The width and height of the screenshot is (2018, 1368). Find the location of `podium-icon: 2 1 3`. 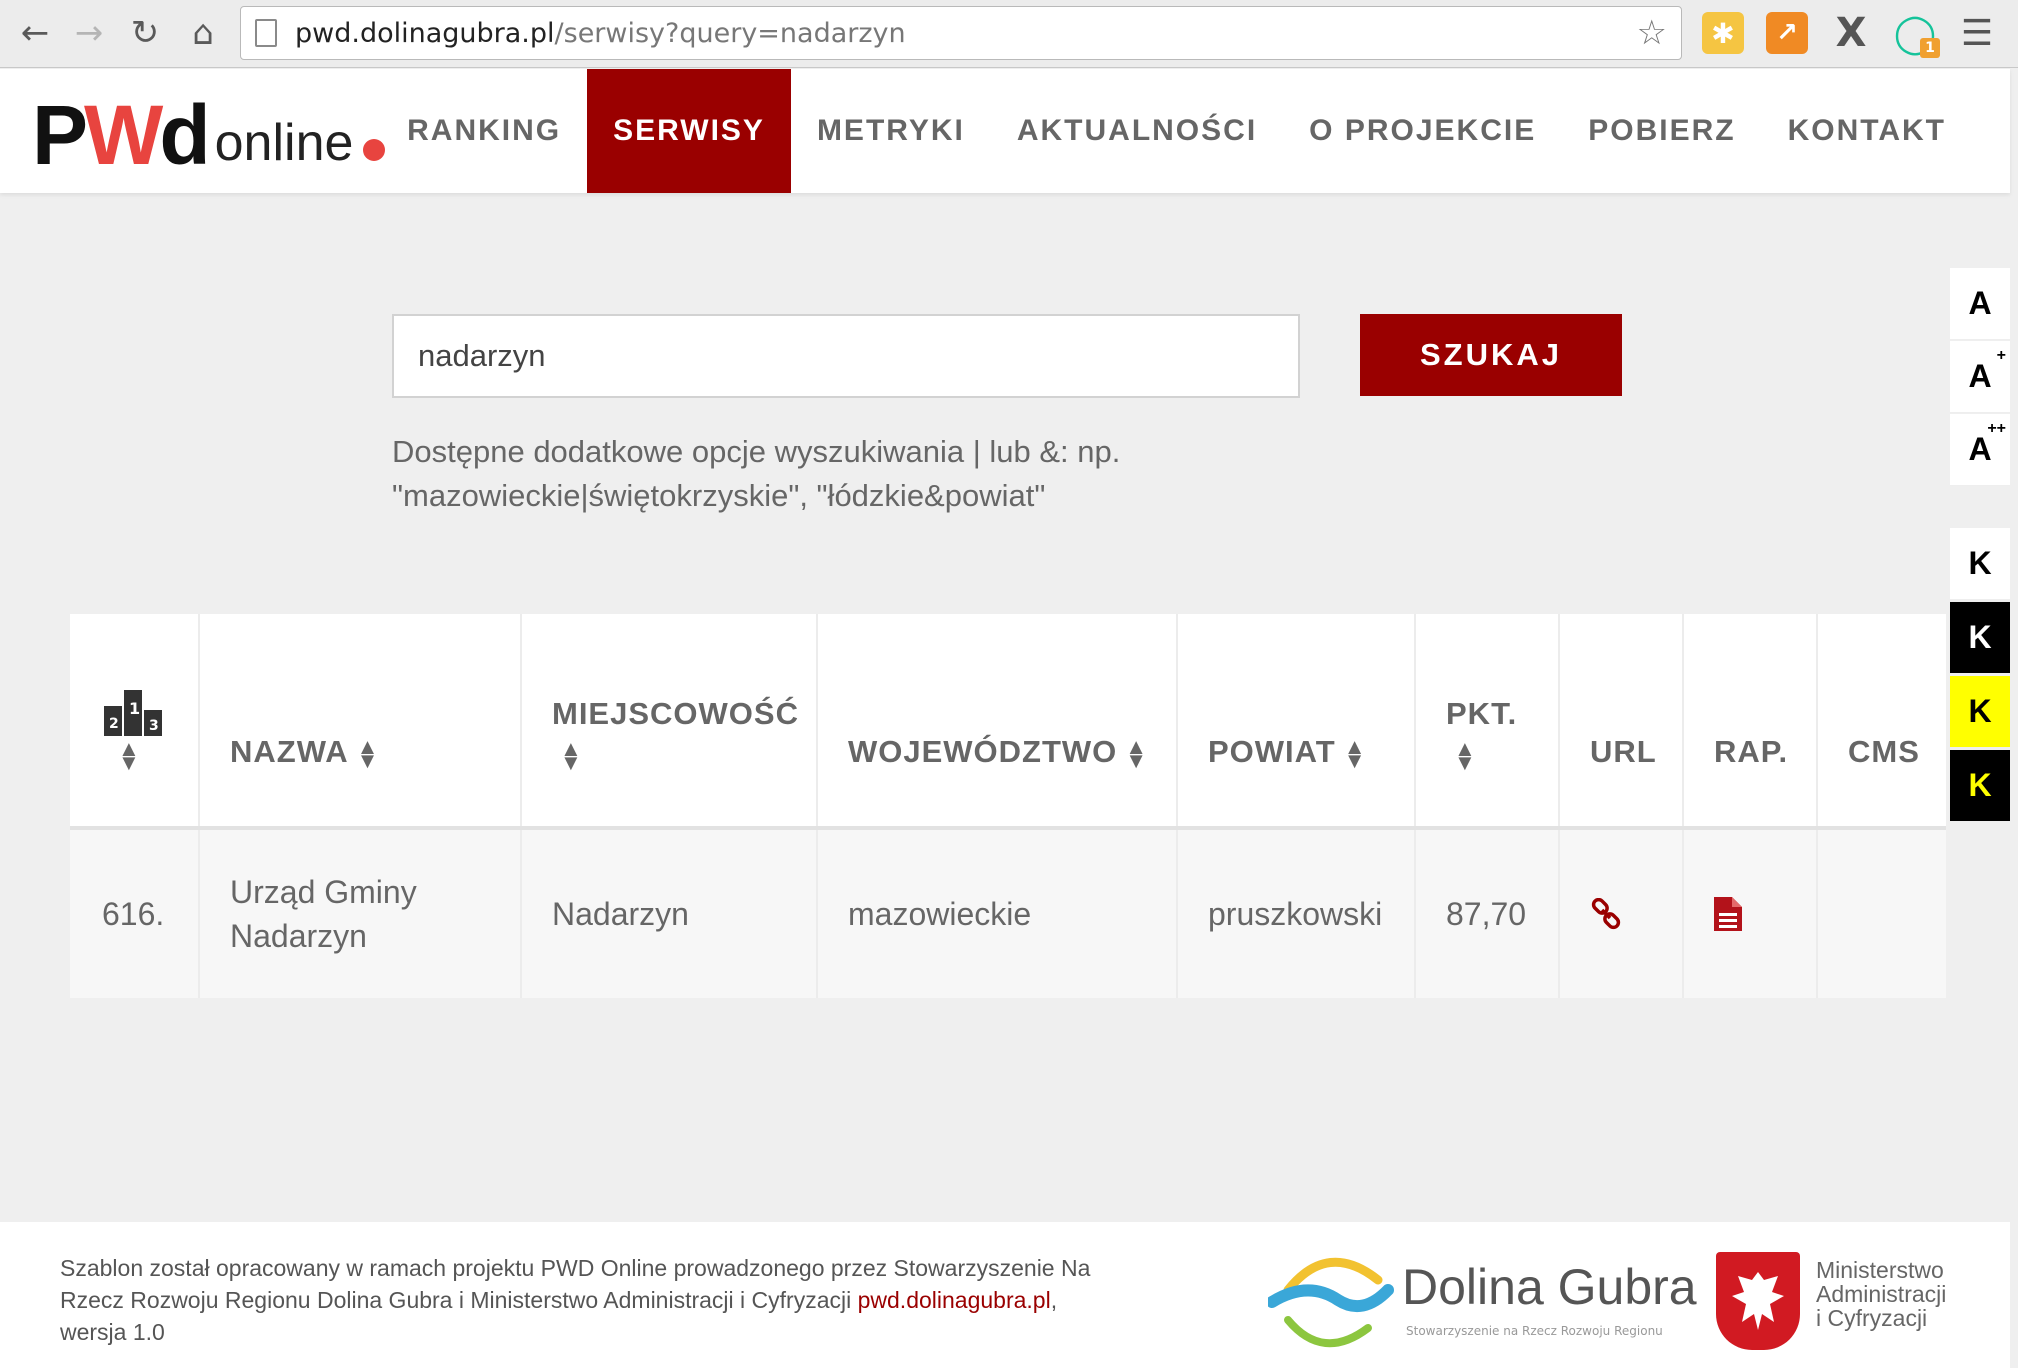

podium-icon: 2 1 3 is located at coordinates (133, 713).